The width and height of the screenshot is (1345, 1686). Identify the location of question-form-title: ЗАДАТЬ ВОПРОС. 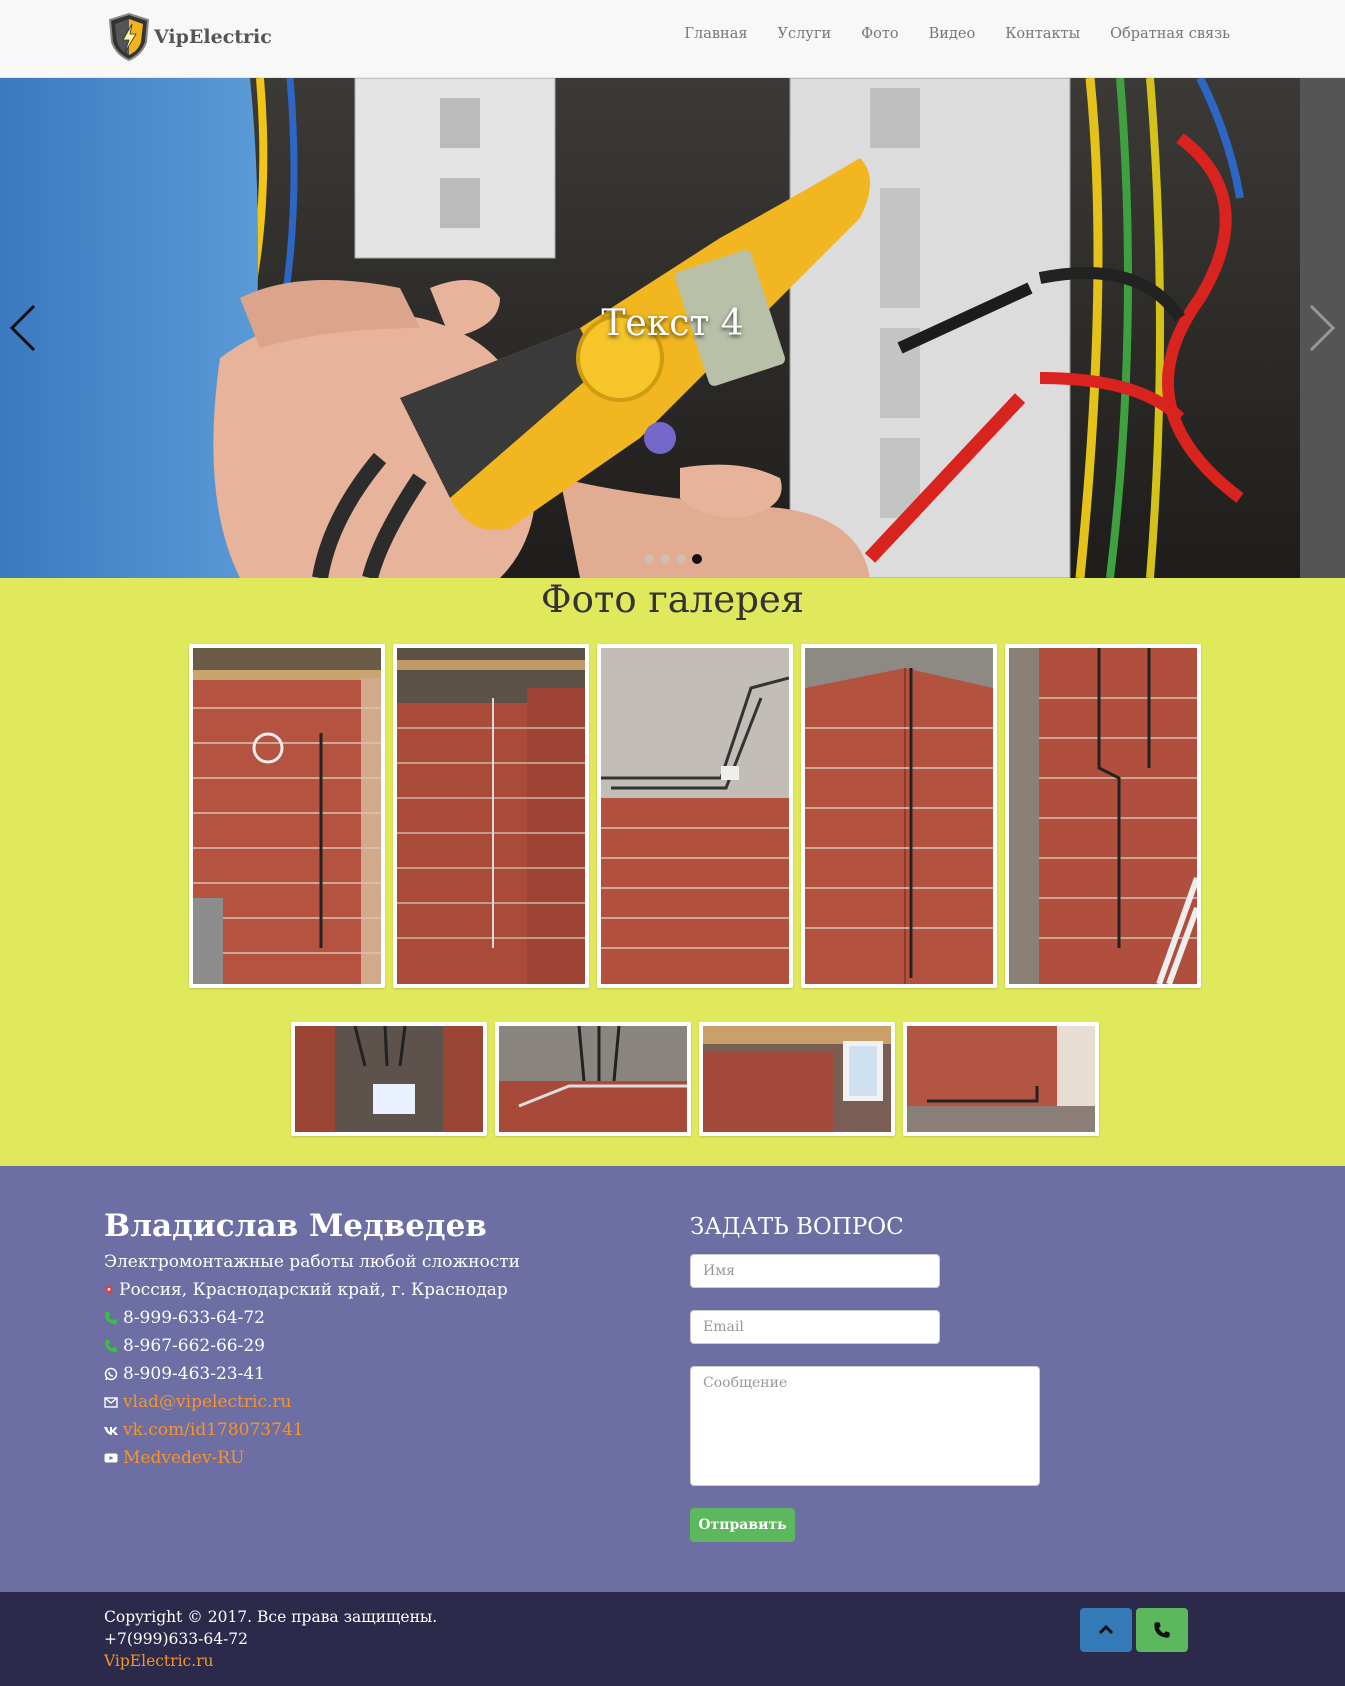
(797, 1227).